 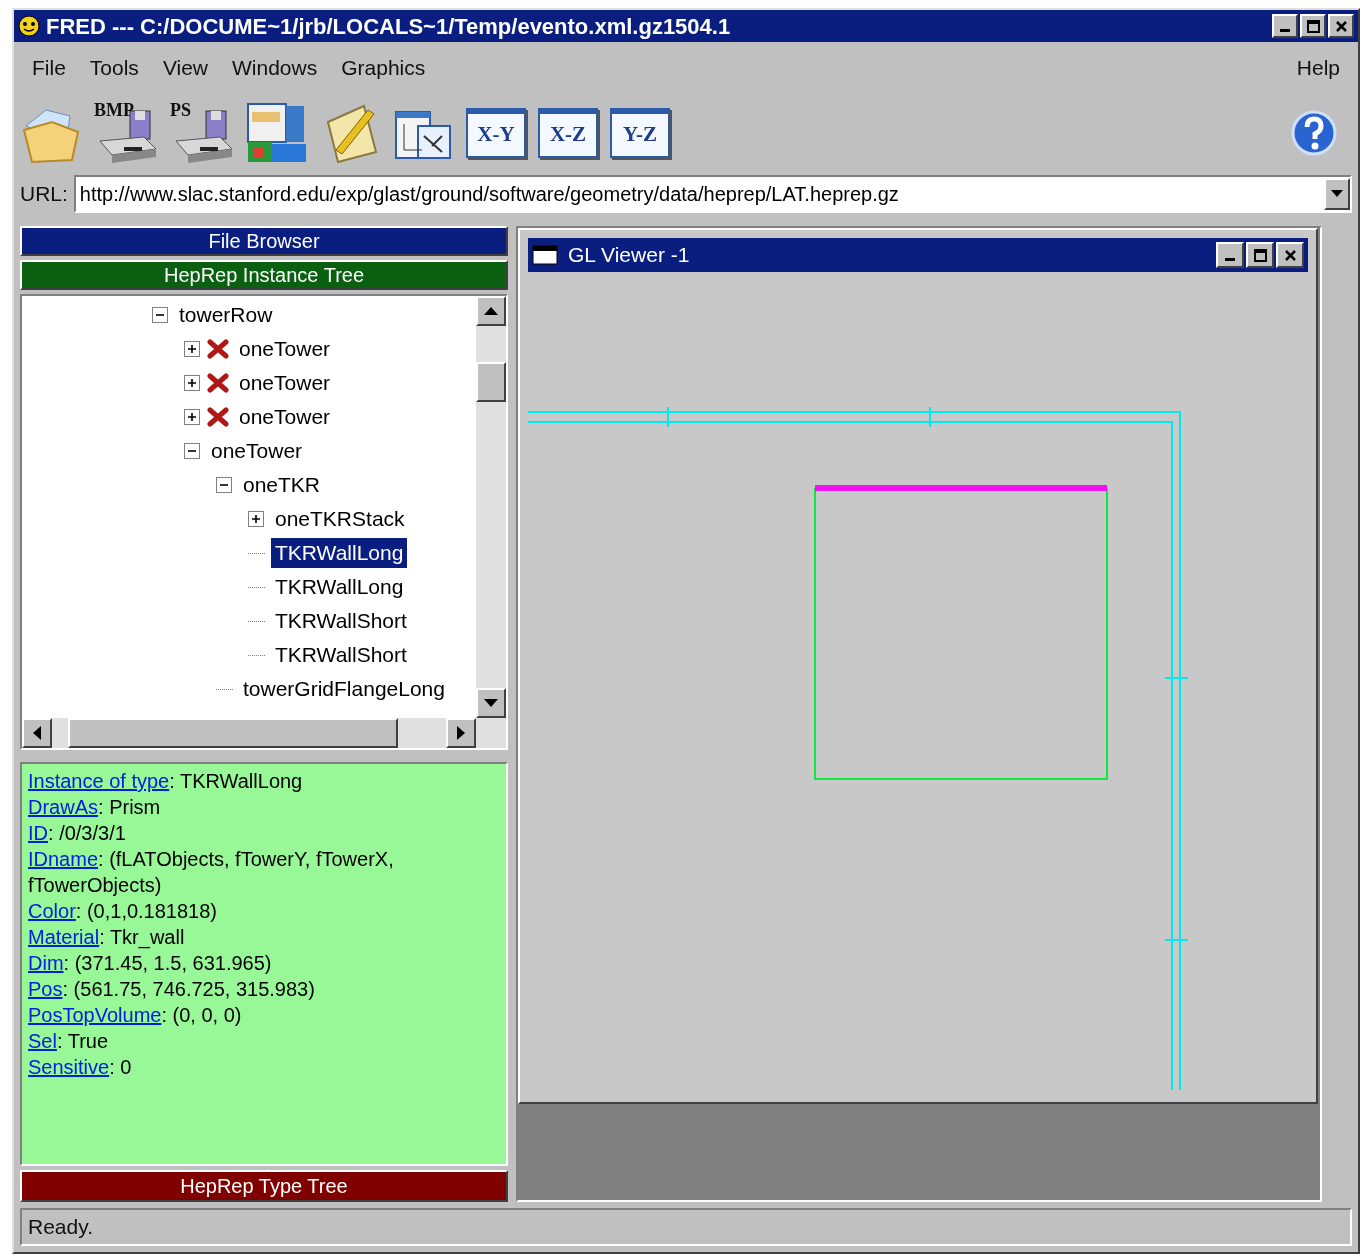 I want to click on property-line: Dim: (371.45, 1.5, 631.965), so click(x=150, y=963).